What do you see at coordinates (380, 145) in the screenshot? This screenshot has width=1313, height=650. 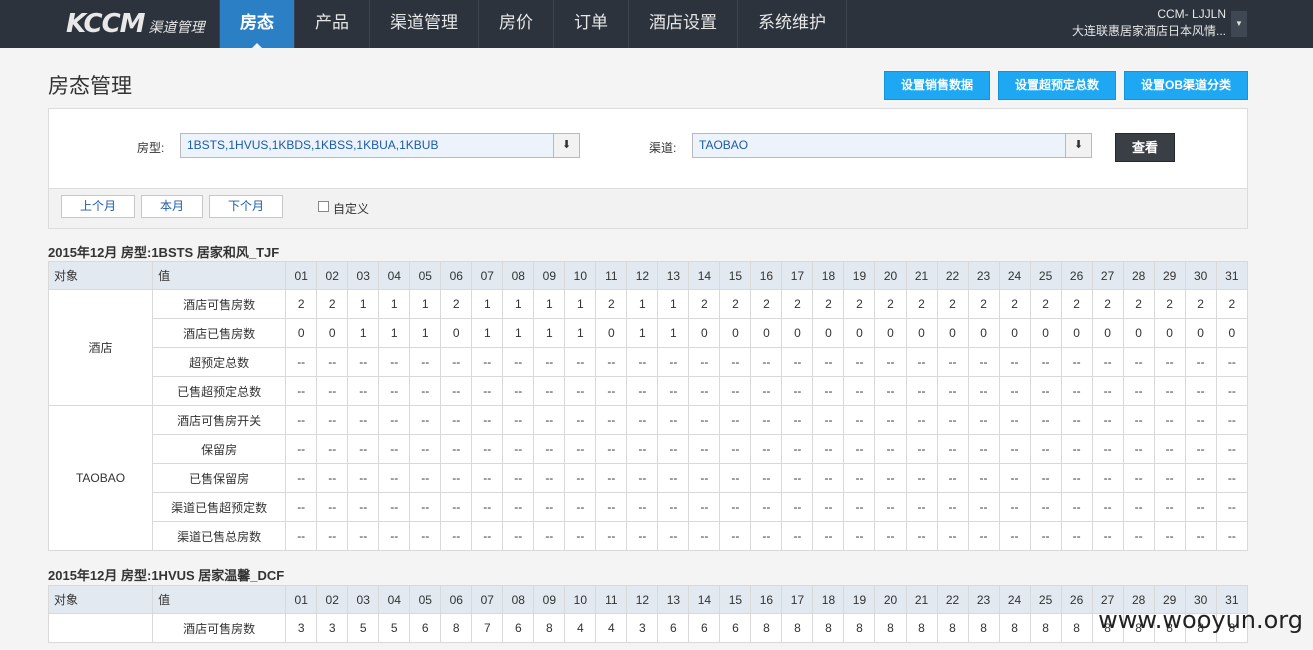 I see `room-type-select: 1BSTS,1HVUS,1KBDS,1KBSS,1KBUA,1KBUB ⬇` at bounding box center [380, 145].